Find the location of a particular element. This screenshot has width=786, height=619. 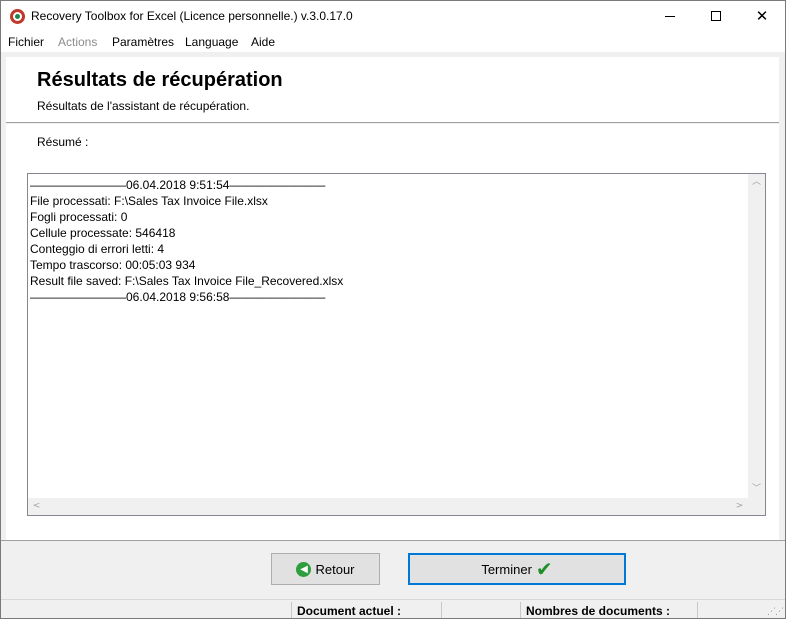

menu-fichier: Fichier is located at coordinates (26, 42).